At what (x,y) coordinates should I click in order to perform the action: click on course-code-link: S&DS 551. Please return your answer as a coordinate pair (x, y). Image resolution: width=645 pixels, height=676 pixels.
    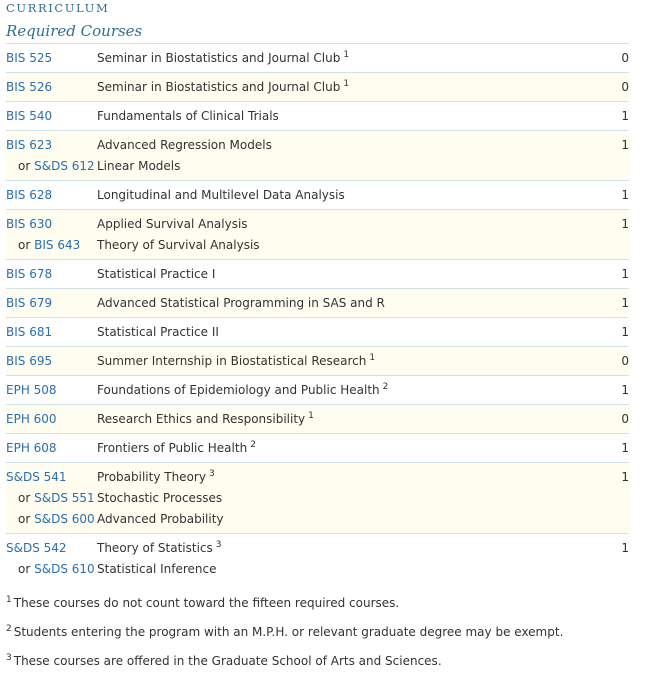
    Looking at the image, I should click on (64, 498).